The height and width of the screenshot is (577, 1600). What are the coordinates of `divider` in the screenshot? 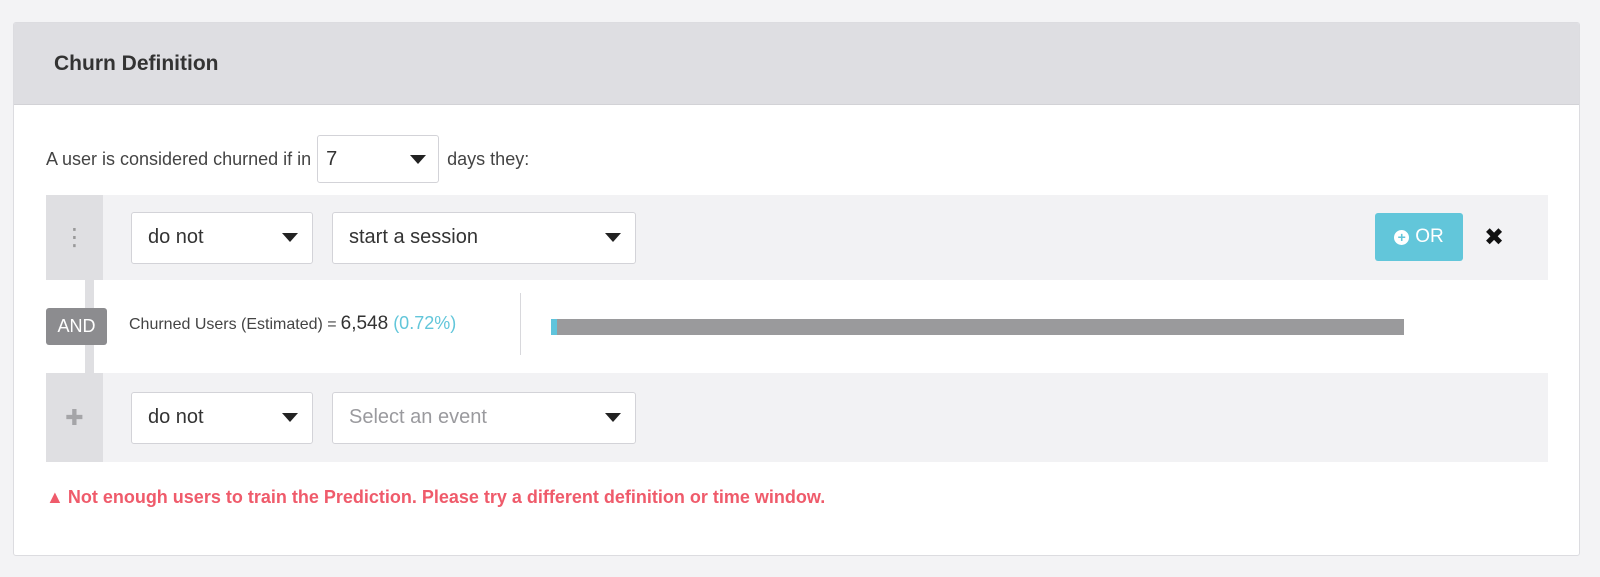 It's located at (520, 324).